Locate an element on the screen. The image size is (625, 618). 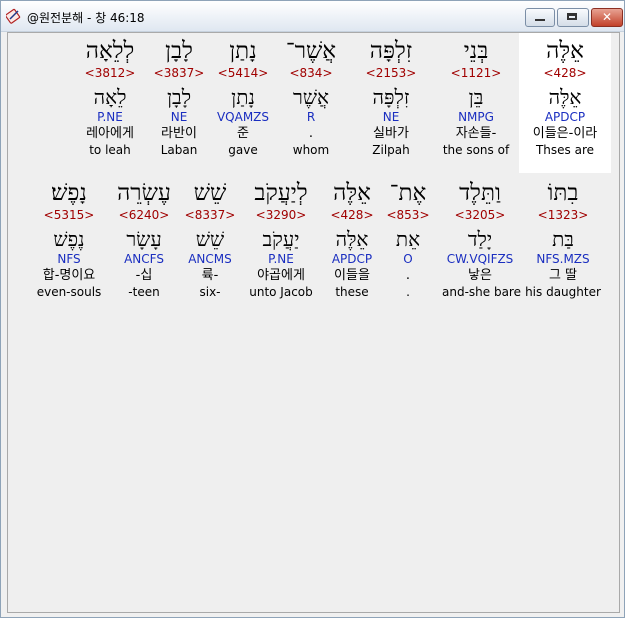
word-cell: לָבָן <3837> לָבָן NE 라반이 Laban is located at coordinates (179, 96).